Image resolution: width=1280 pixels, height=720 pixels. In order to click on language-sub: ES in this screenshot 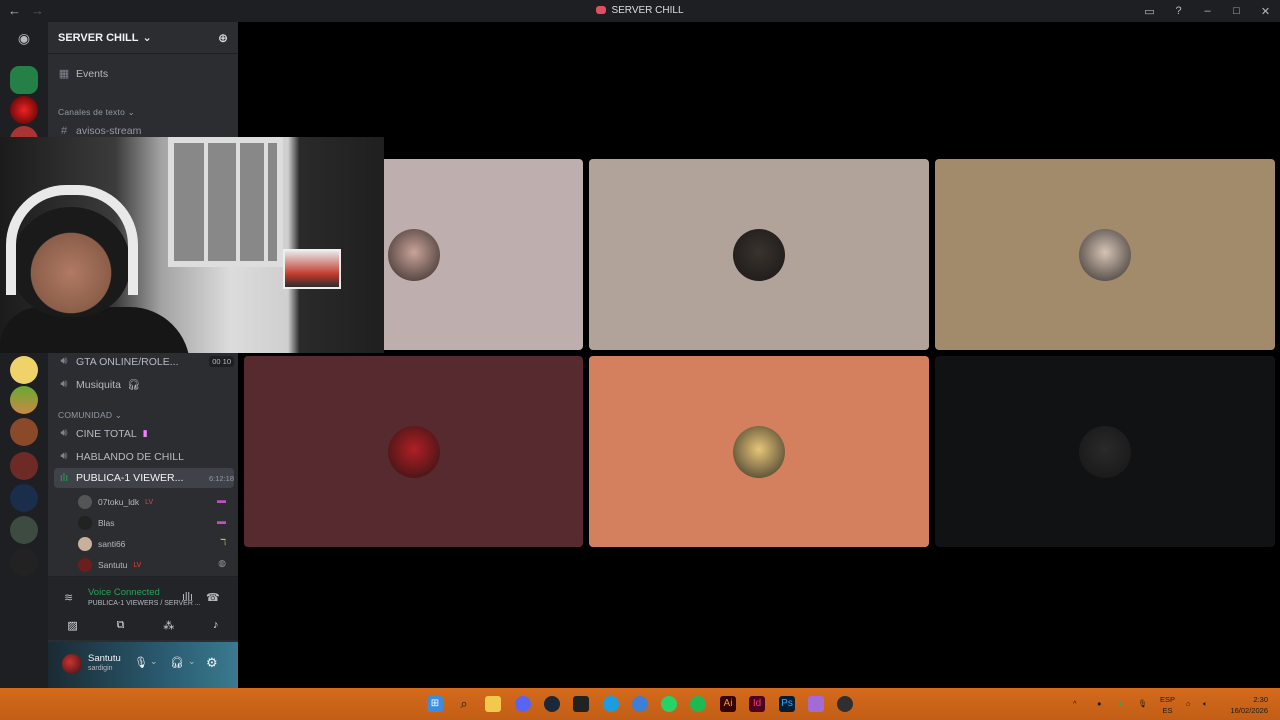, I will do `click(1167, 710)`.